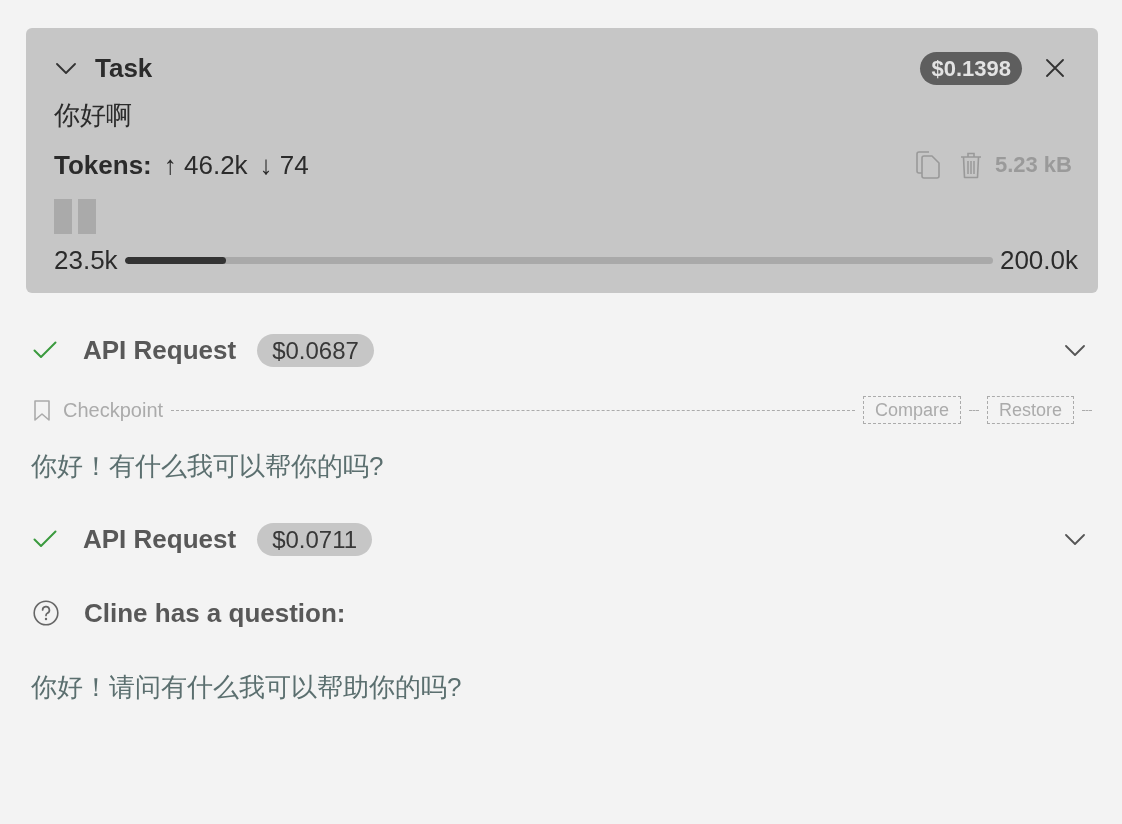 This screenshot has height=824, width=1122. I want to click on context-used: 23.5k, so click(86, 260).